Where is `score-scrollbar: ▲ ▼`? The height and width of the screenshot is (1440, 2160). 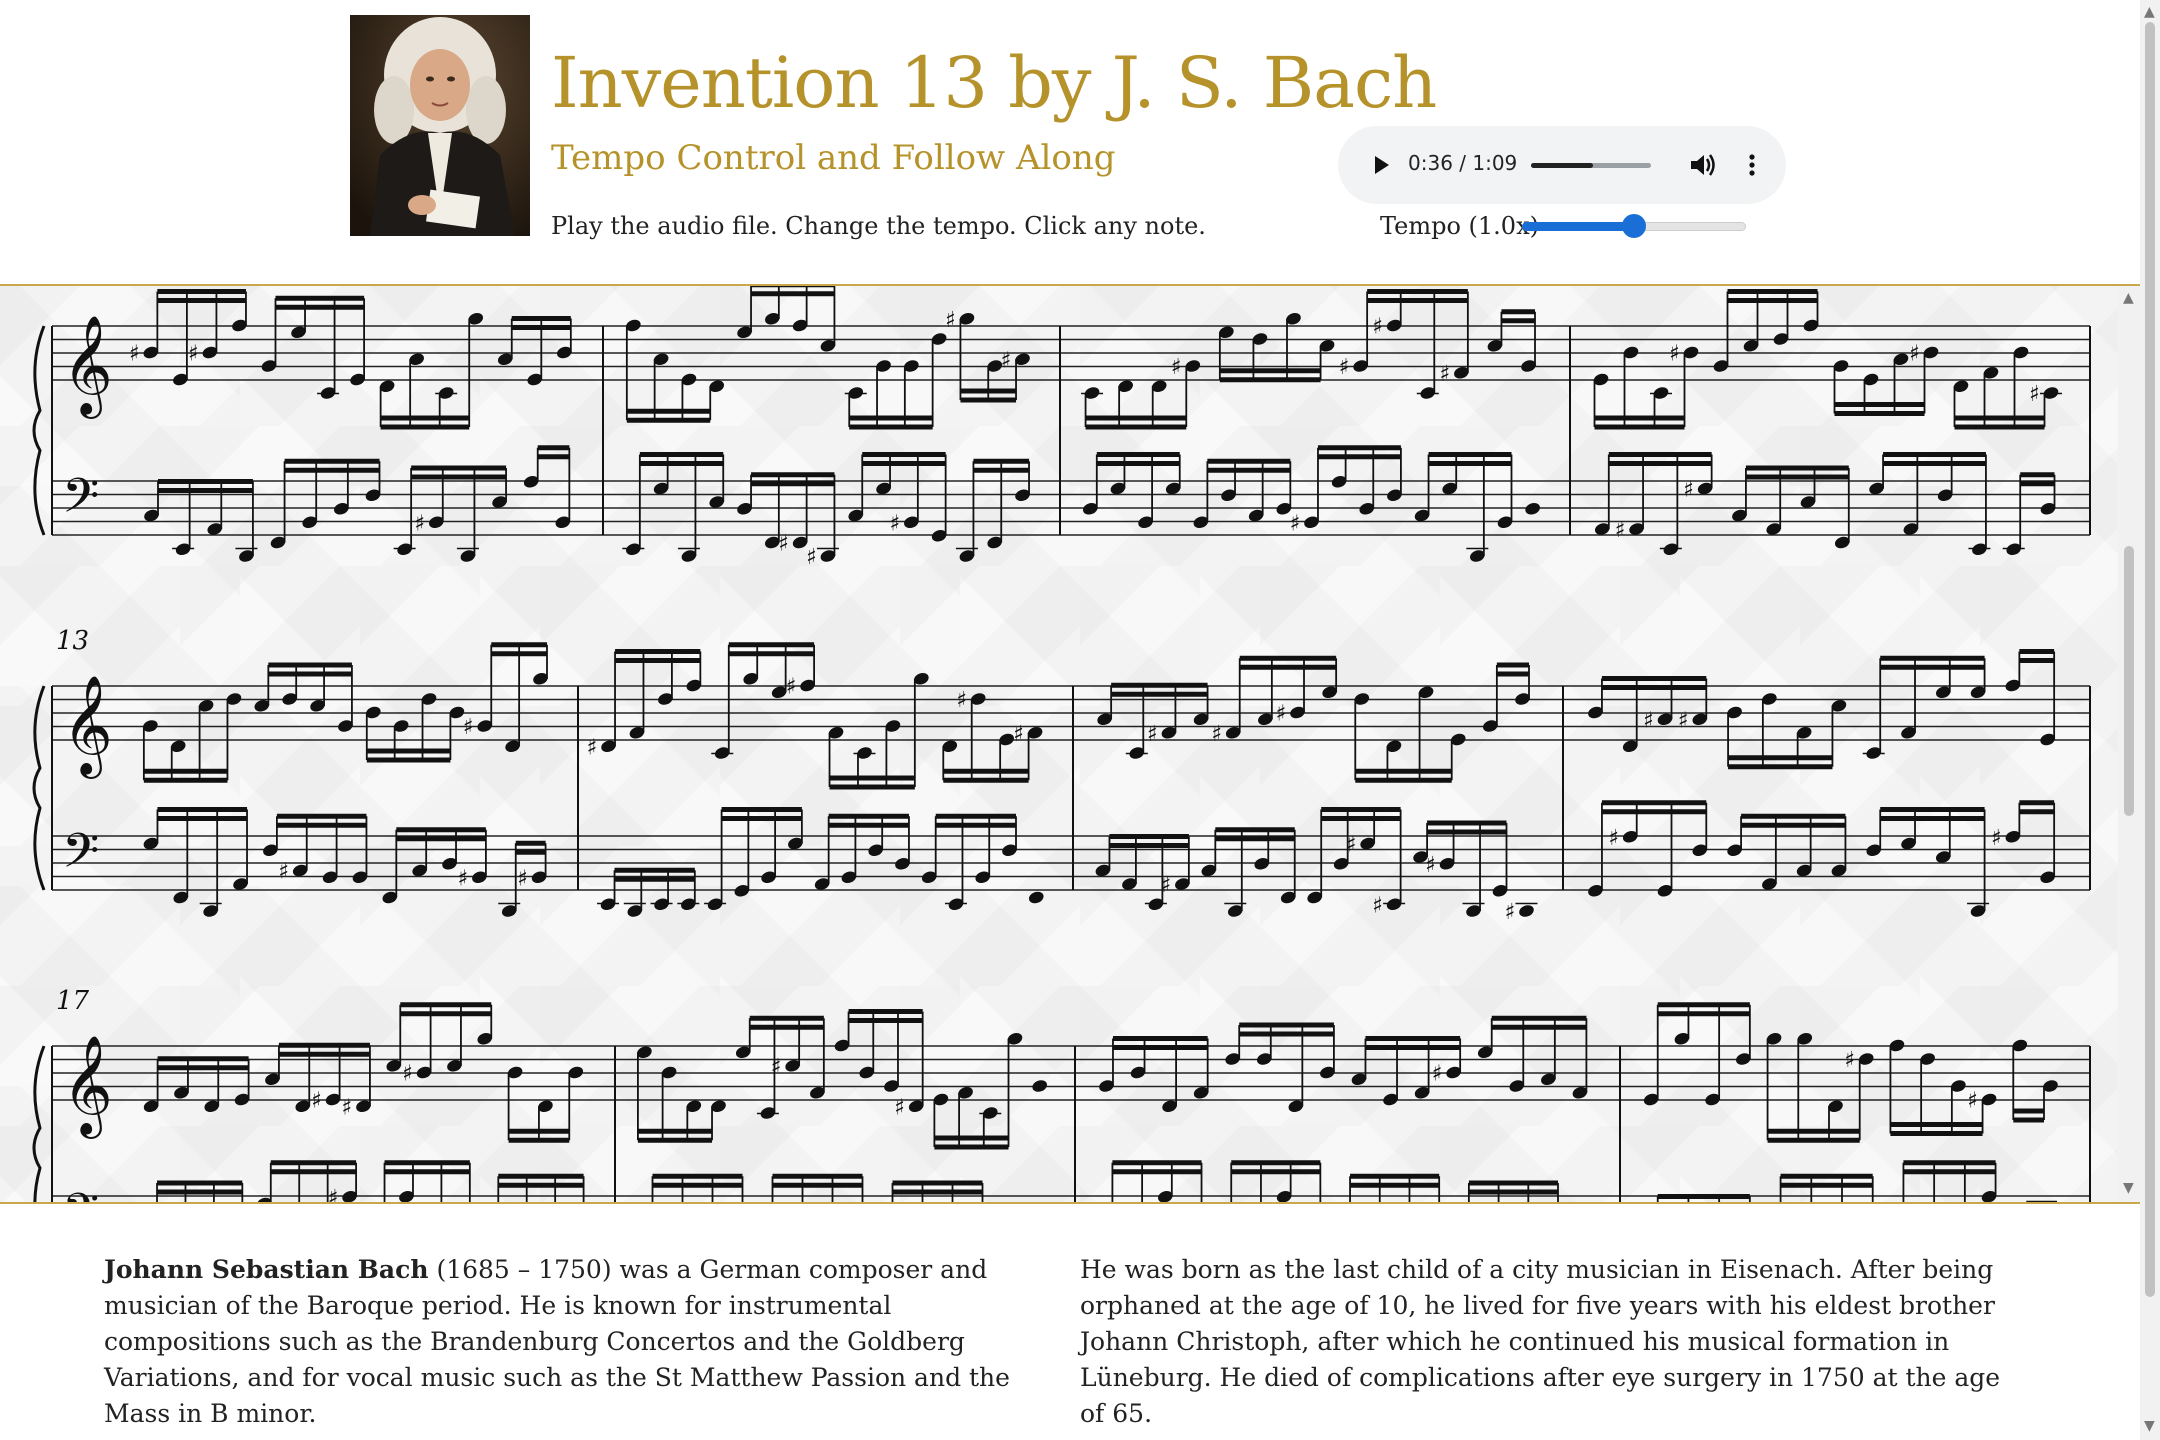
score-scrollbar: ▲ ▼ is located at coordinates (2129, 744).